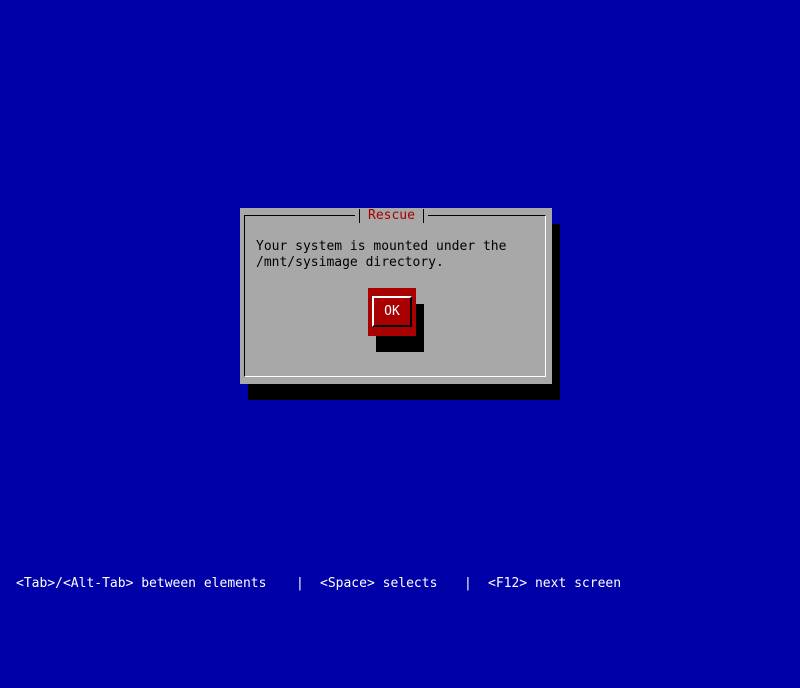 The width and height of the screenshot is (800, 688). Describe the element at coordinates (350, 262) in the screenshot. I see `message-line-2: /mnt/sysimage directory.` at that location.